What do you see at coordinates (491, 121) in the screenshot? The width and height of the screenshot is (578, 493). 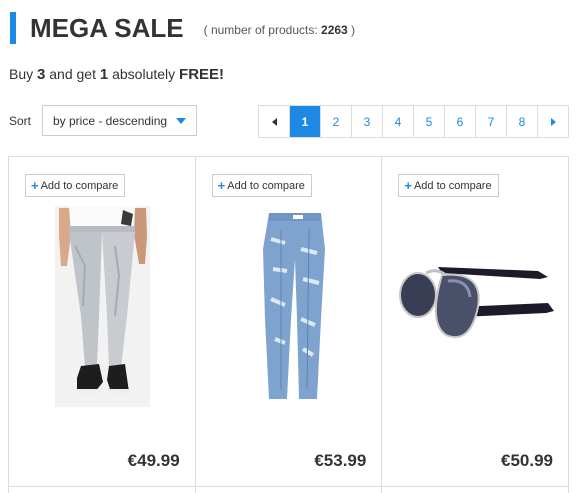 I see `page-7-button: 7` at bounding box center [491, 121].